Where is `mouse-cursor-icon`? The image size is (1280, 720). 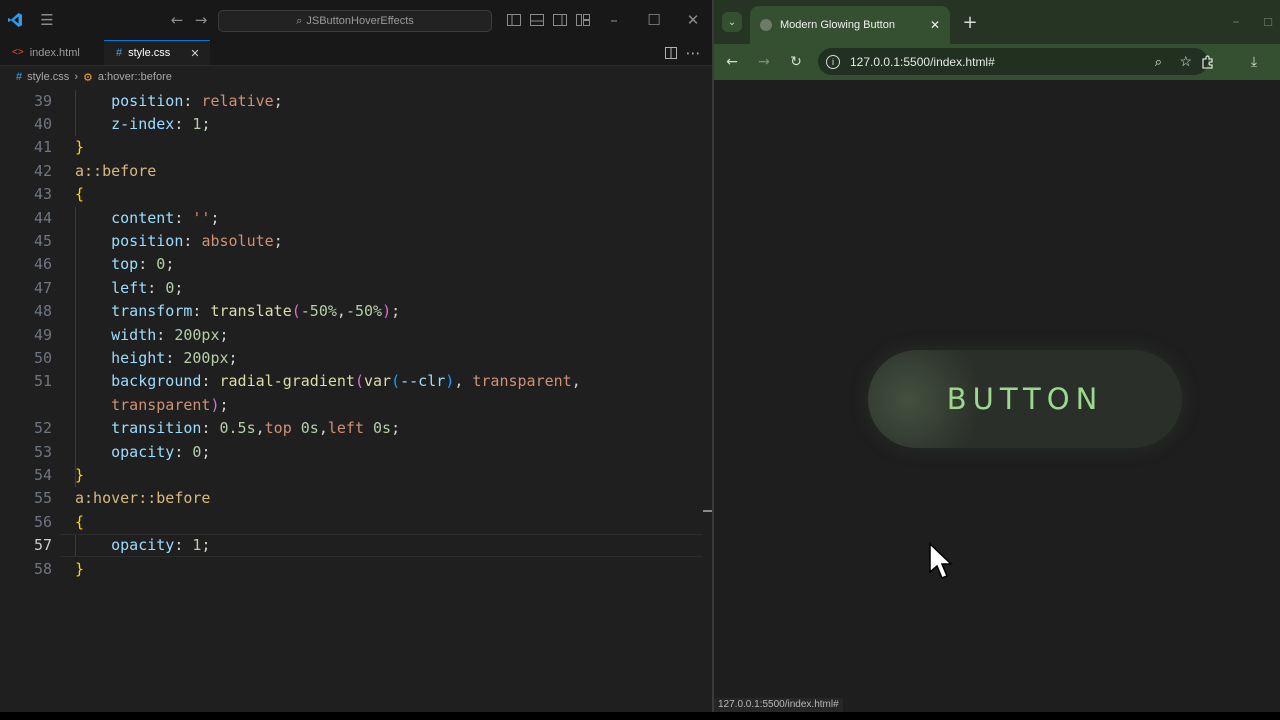 mouse-cursor-icon is located at coordinates (941, 563).